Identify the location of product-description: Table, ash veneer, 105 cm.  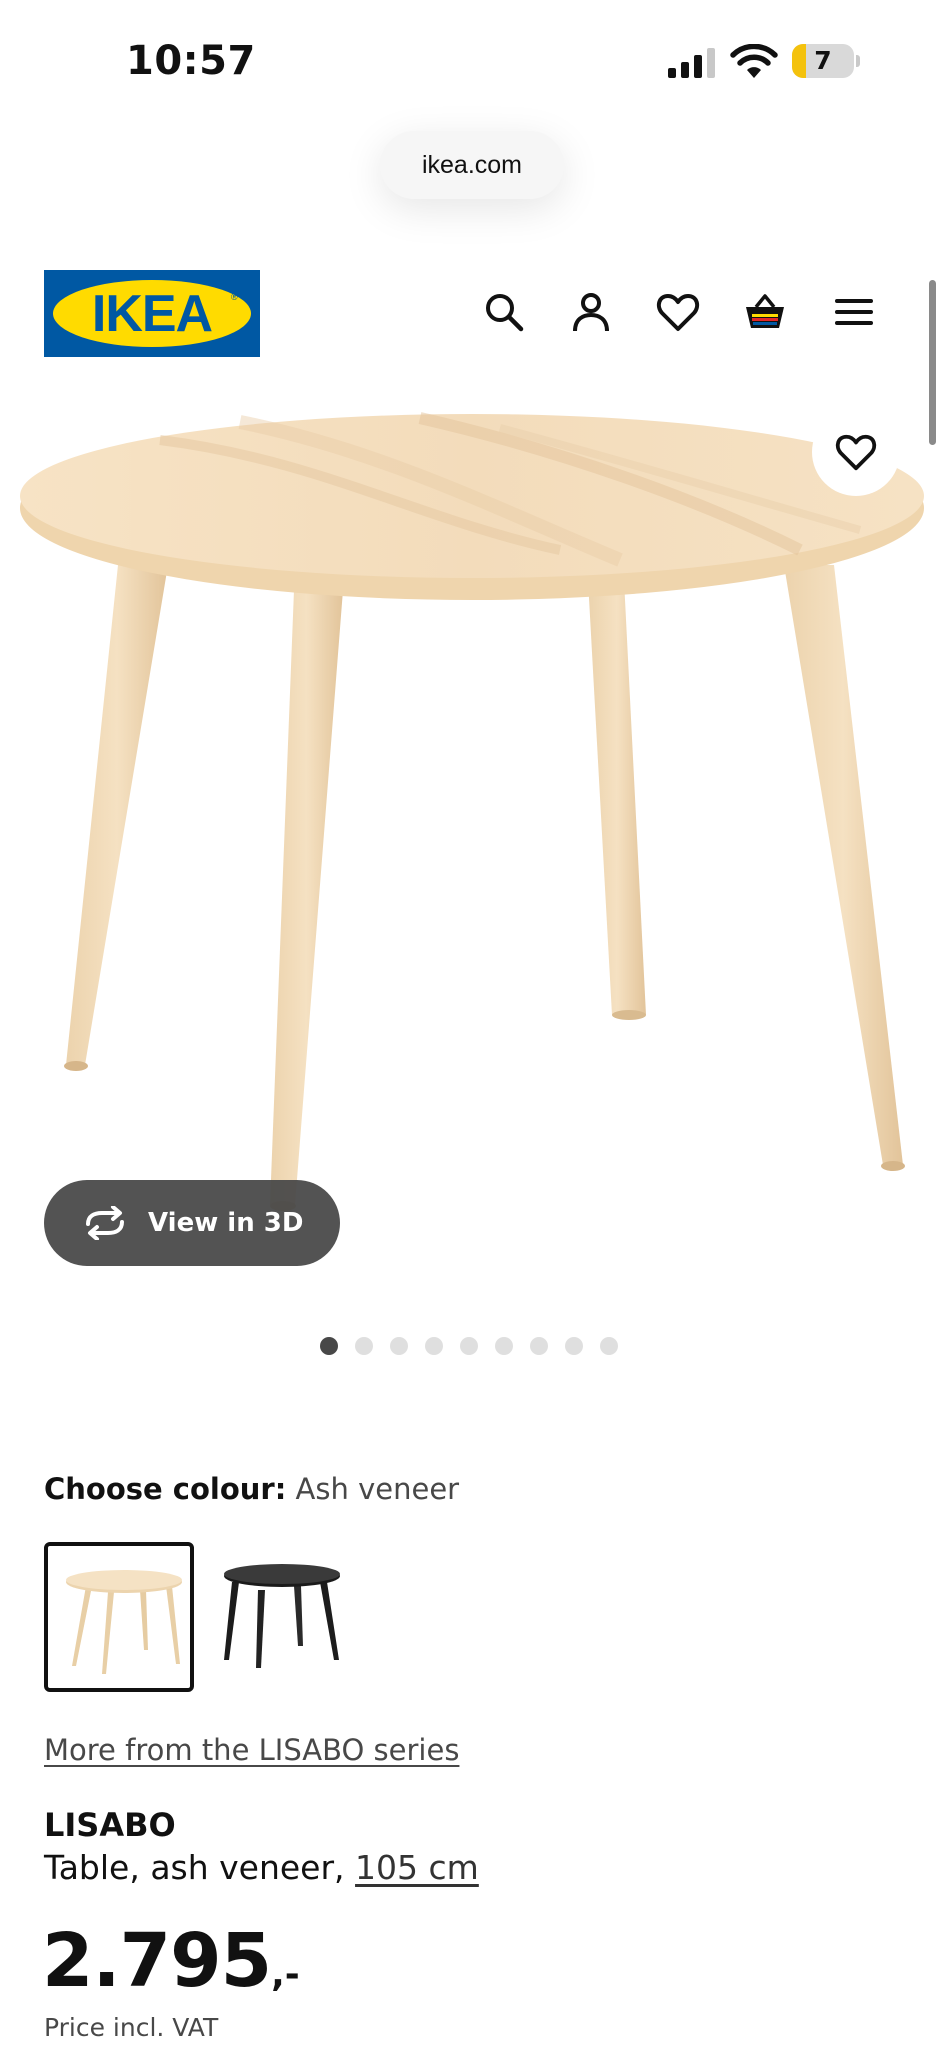
(261, 1867).